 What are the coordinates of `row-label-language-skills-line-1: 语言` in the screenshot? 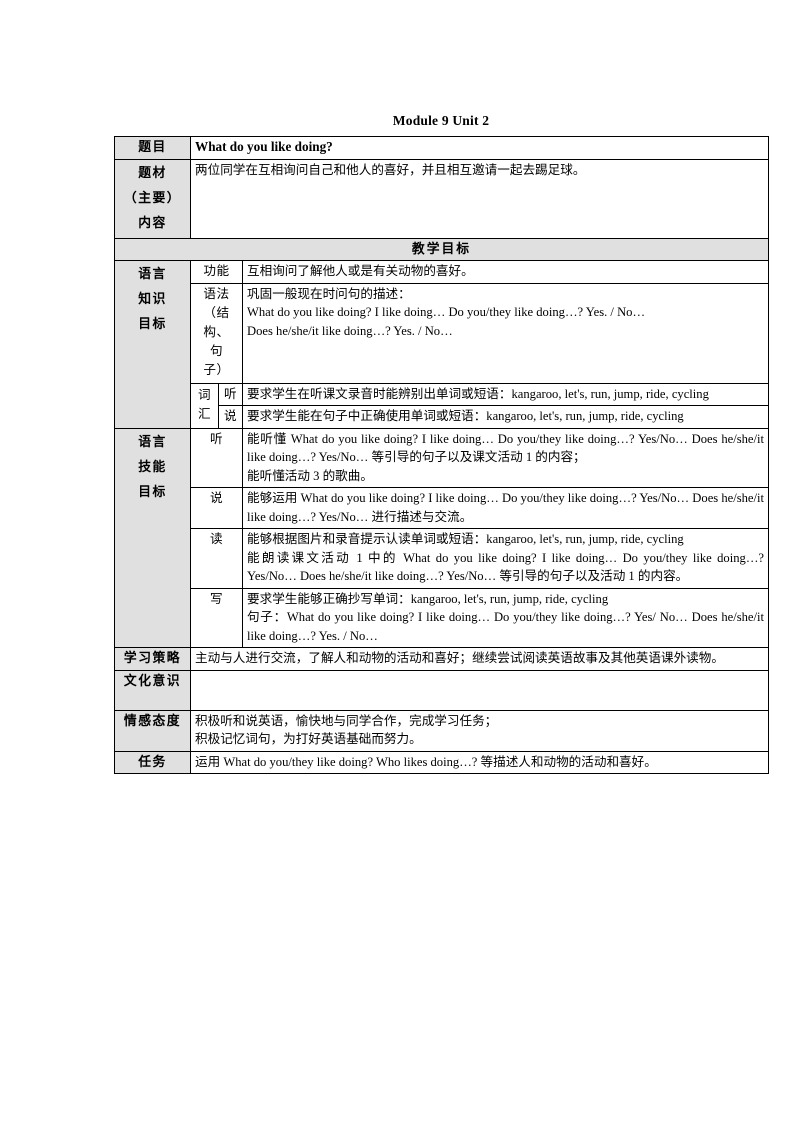 It's located at (152, 441).